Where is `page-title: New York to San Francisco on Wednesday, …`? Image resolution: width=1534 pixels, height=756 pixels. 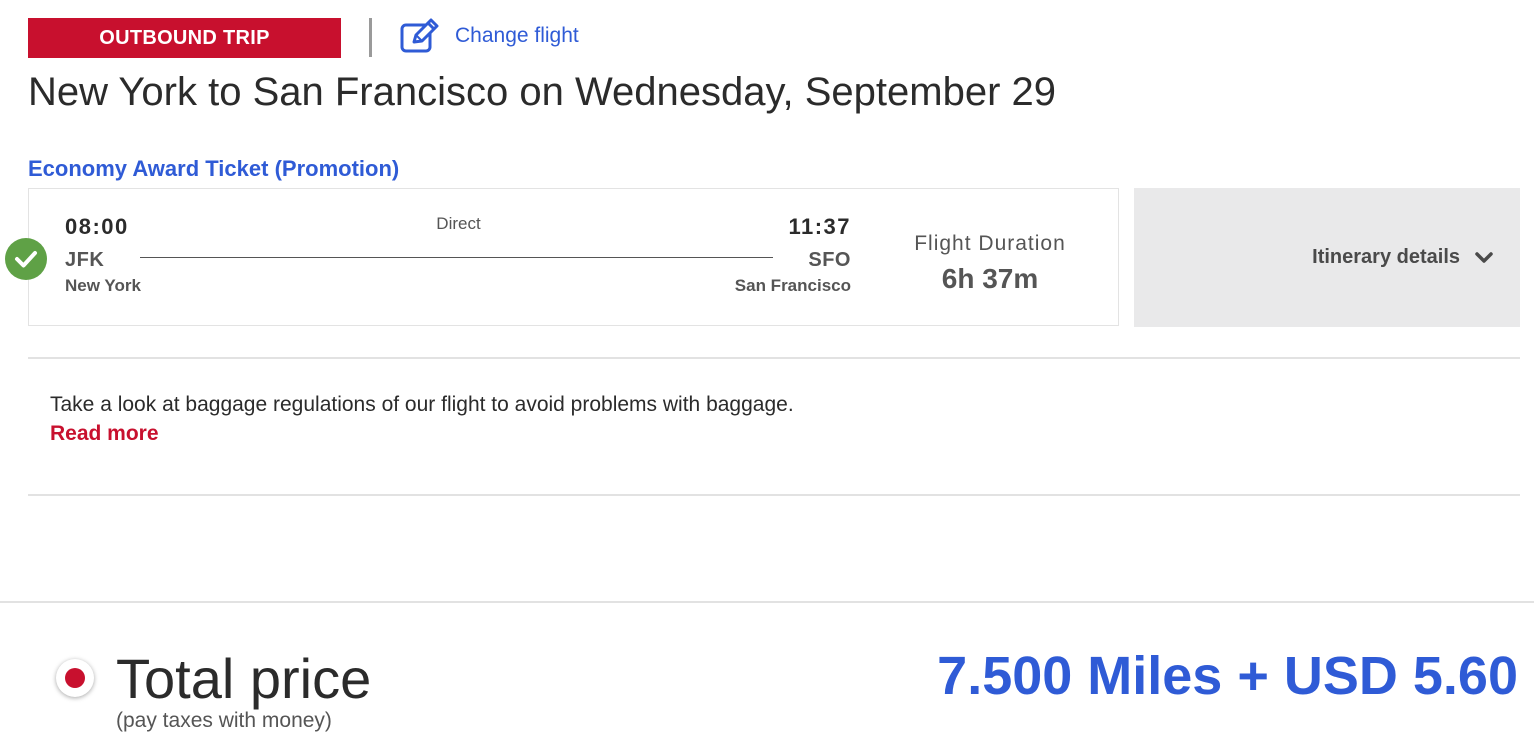 page-title: New York to San Francisco on Wednesday, … is located at coordinates (542, 92).